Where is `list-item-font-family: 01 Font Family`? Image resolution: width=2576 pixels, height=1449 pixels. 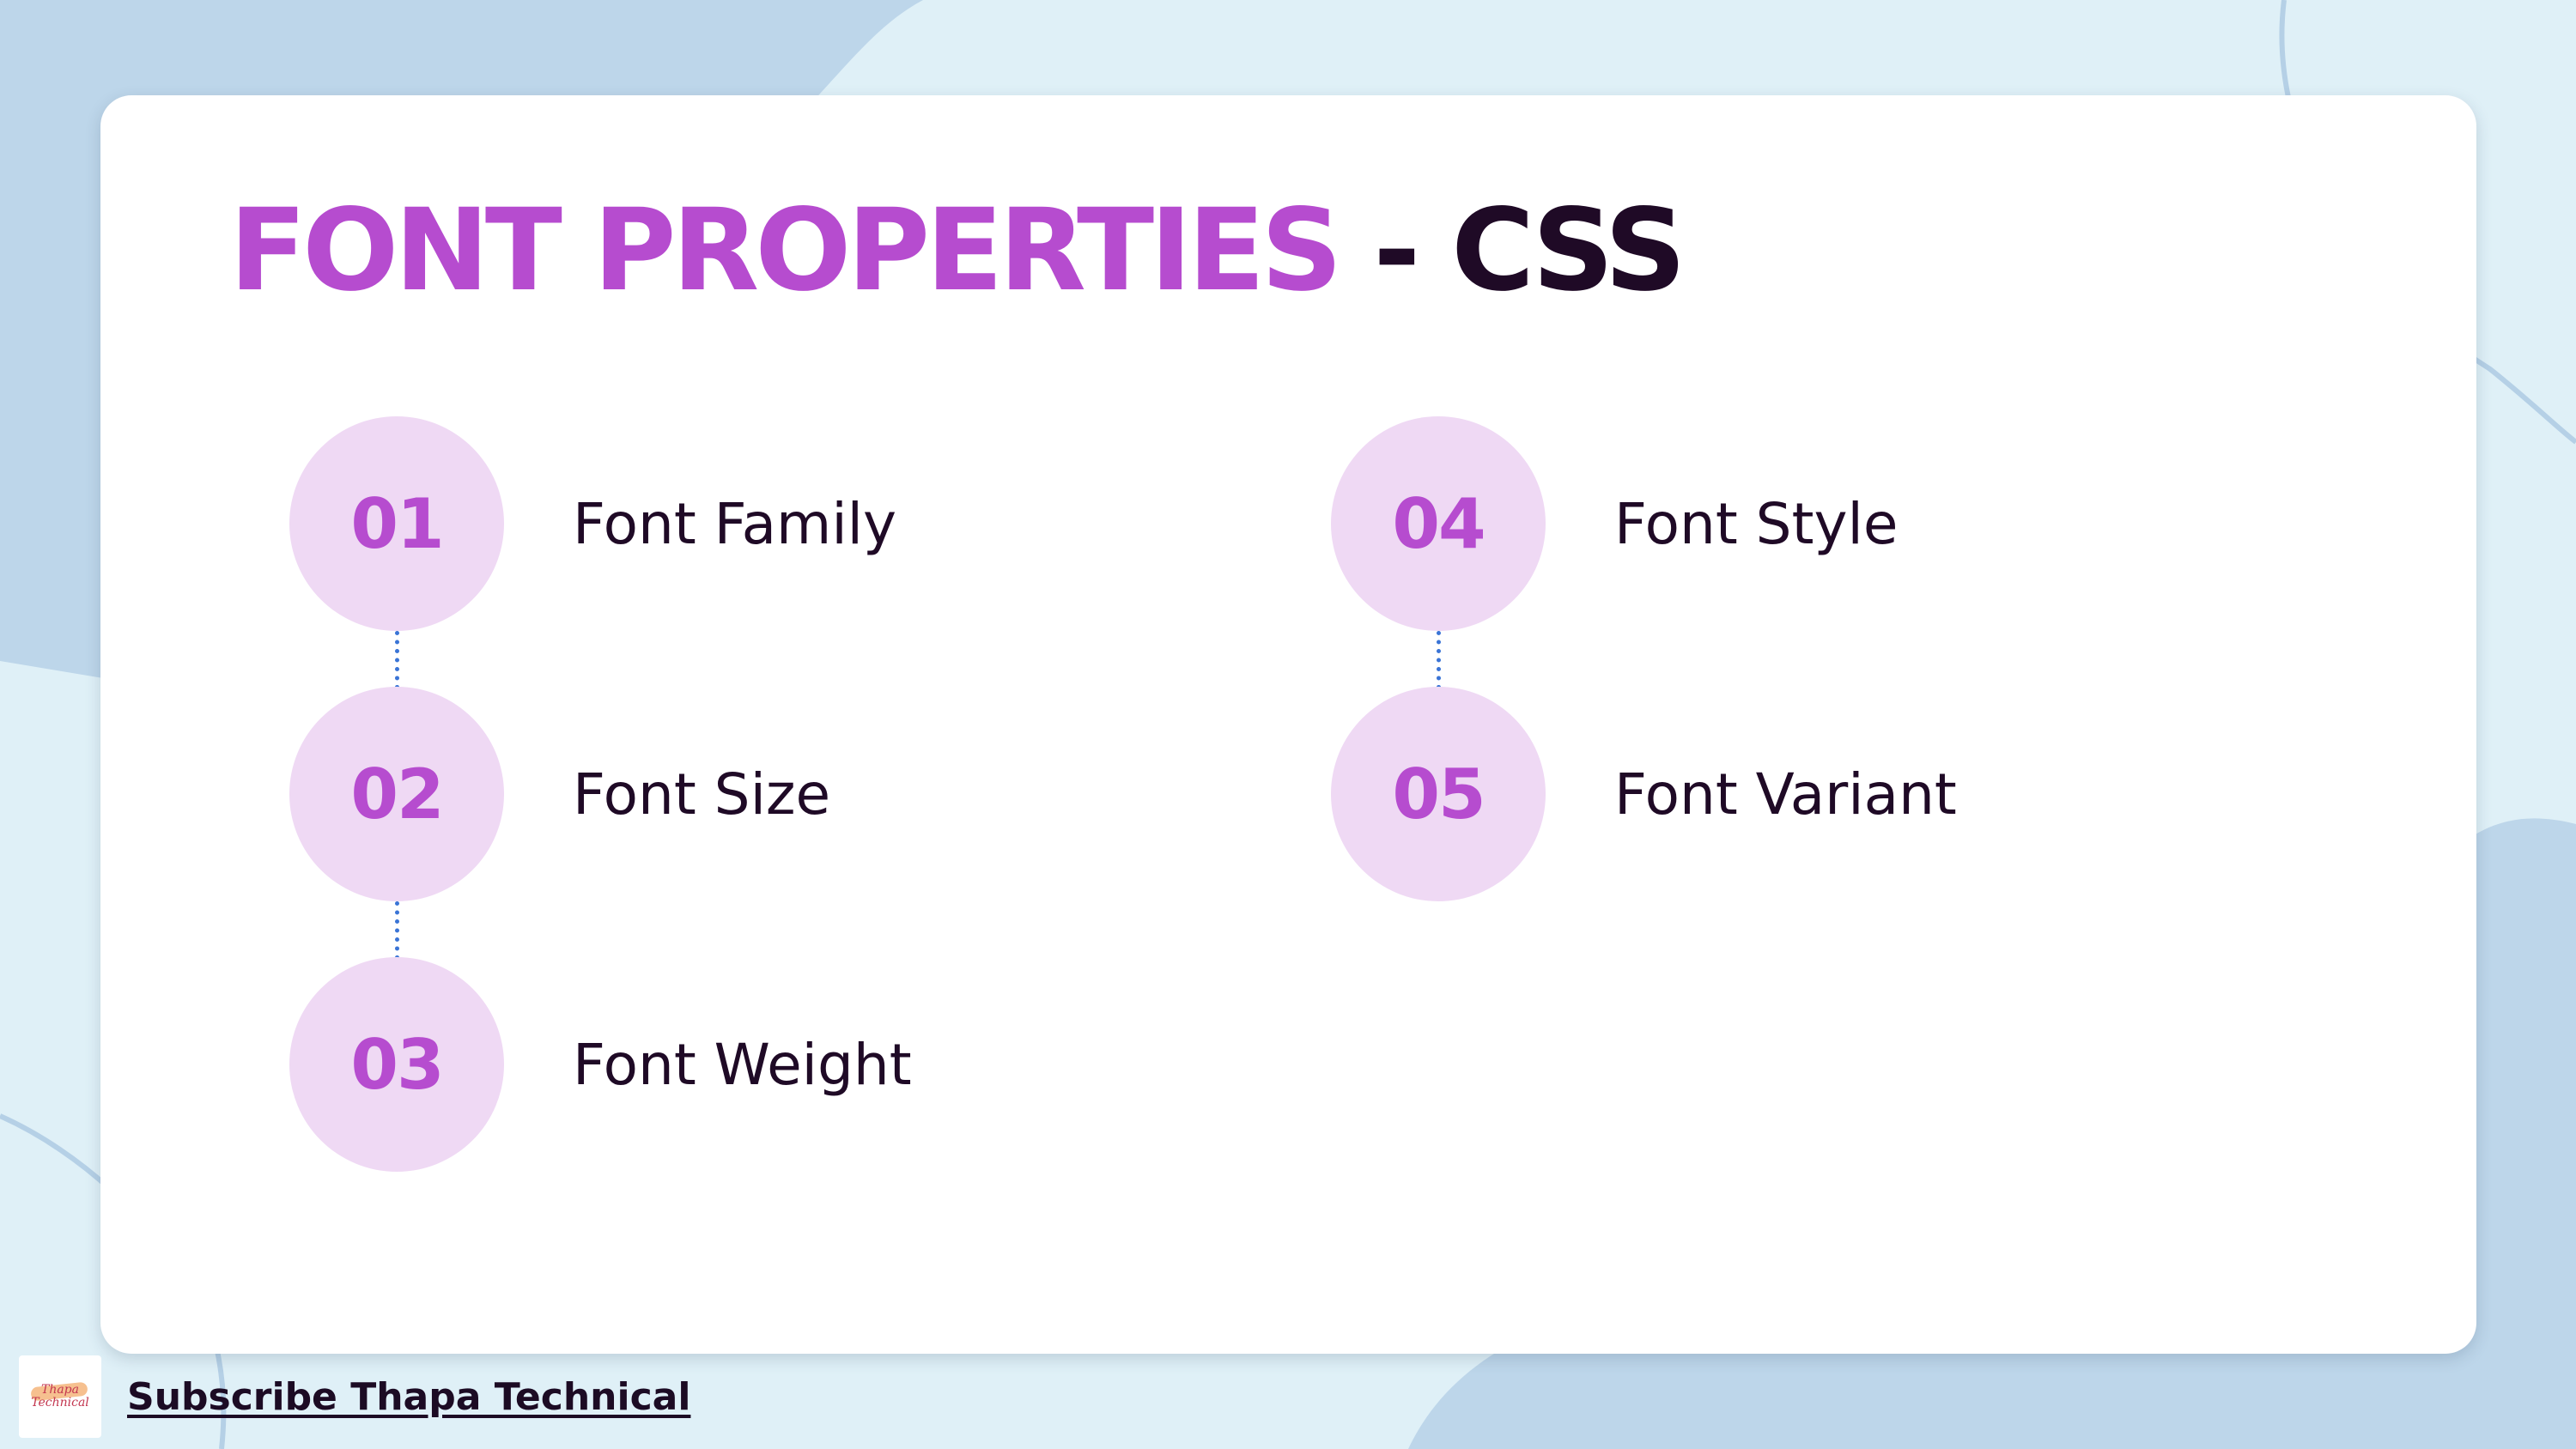 list-item-font-family: 01 Font Family is located at coordinates (804, 523).